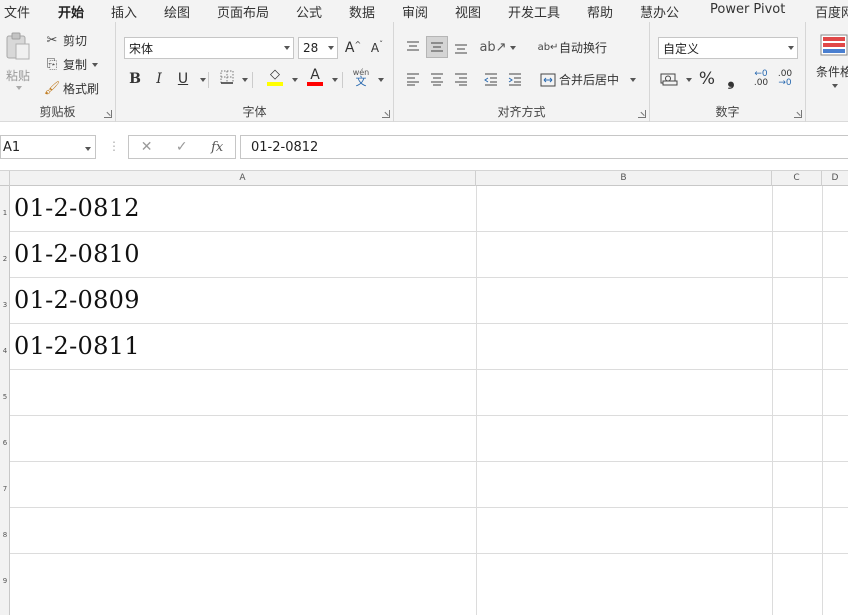  Describe the element at coordinates (108, 114) in the screenshot. I see `clipboard-launcher-icon` at that location.